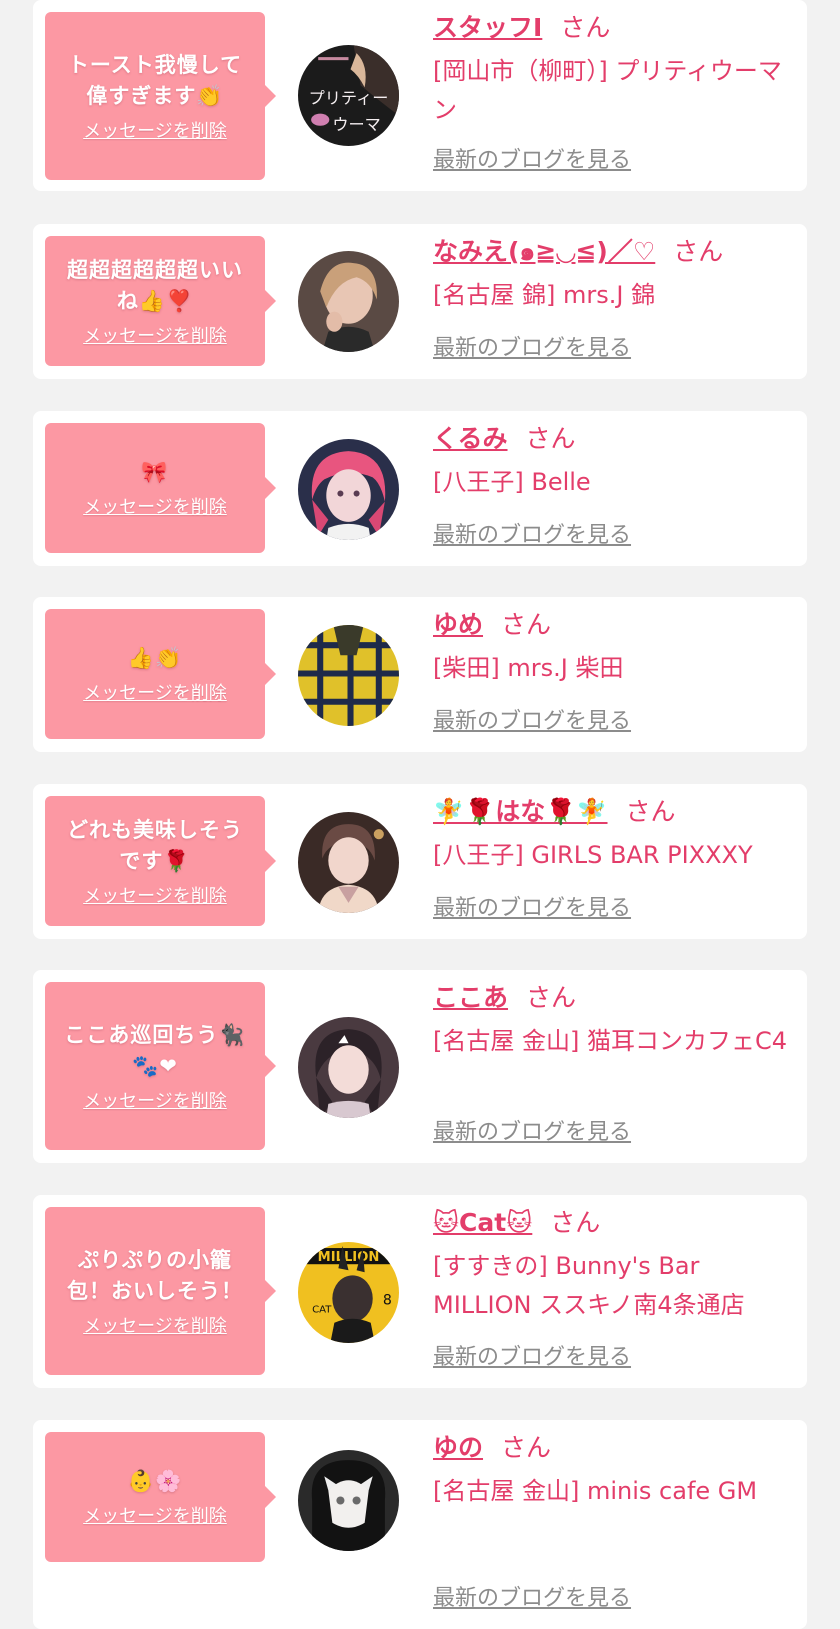  What do you see at coordinates (520, 811) in the screenshot?
I see `sender-name-link: 🧚🌹はな🌹🧚` at bounding box center [520, 811].